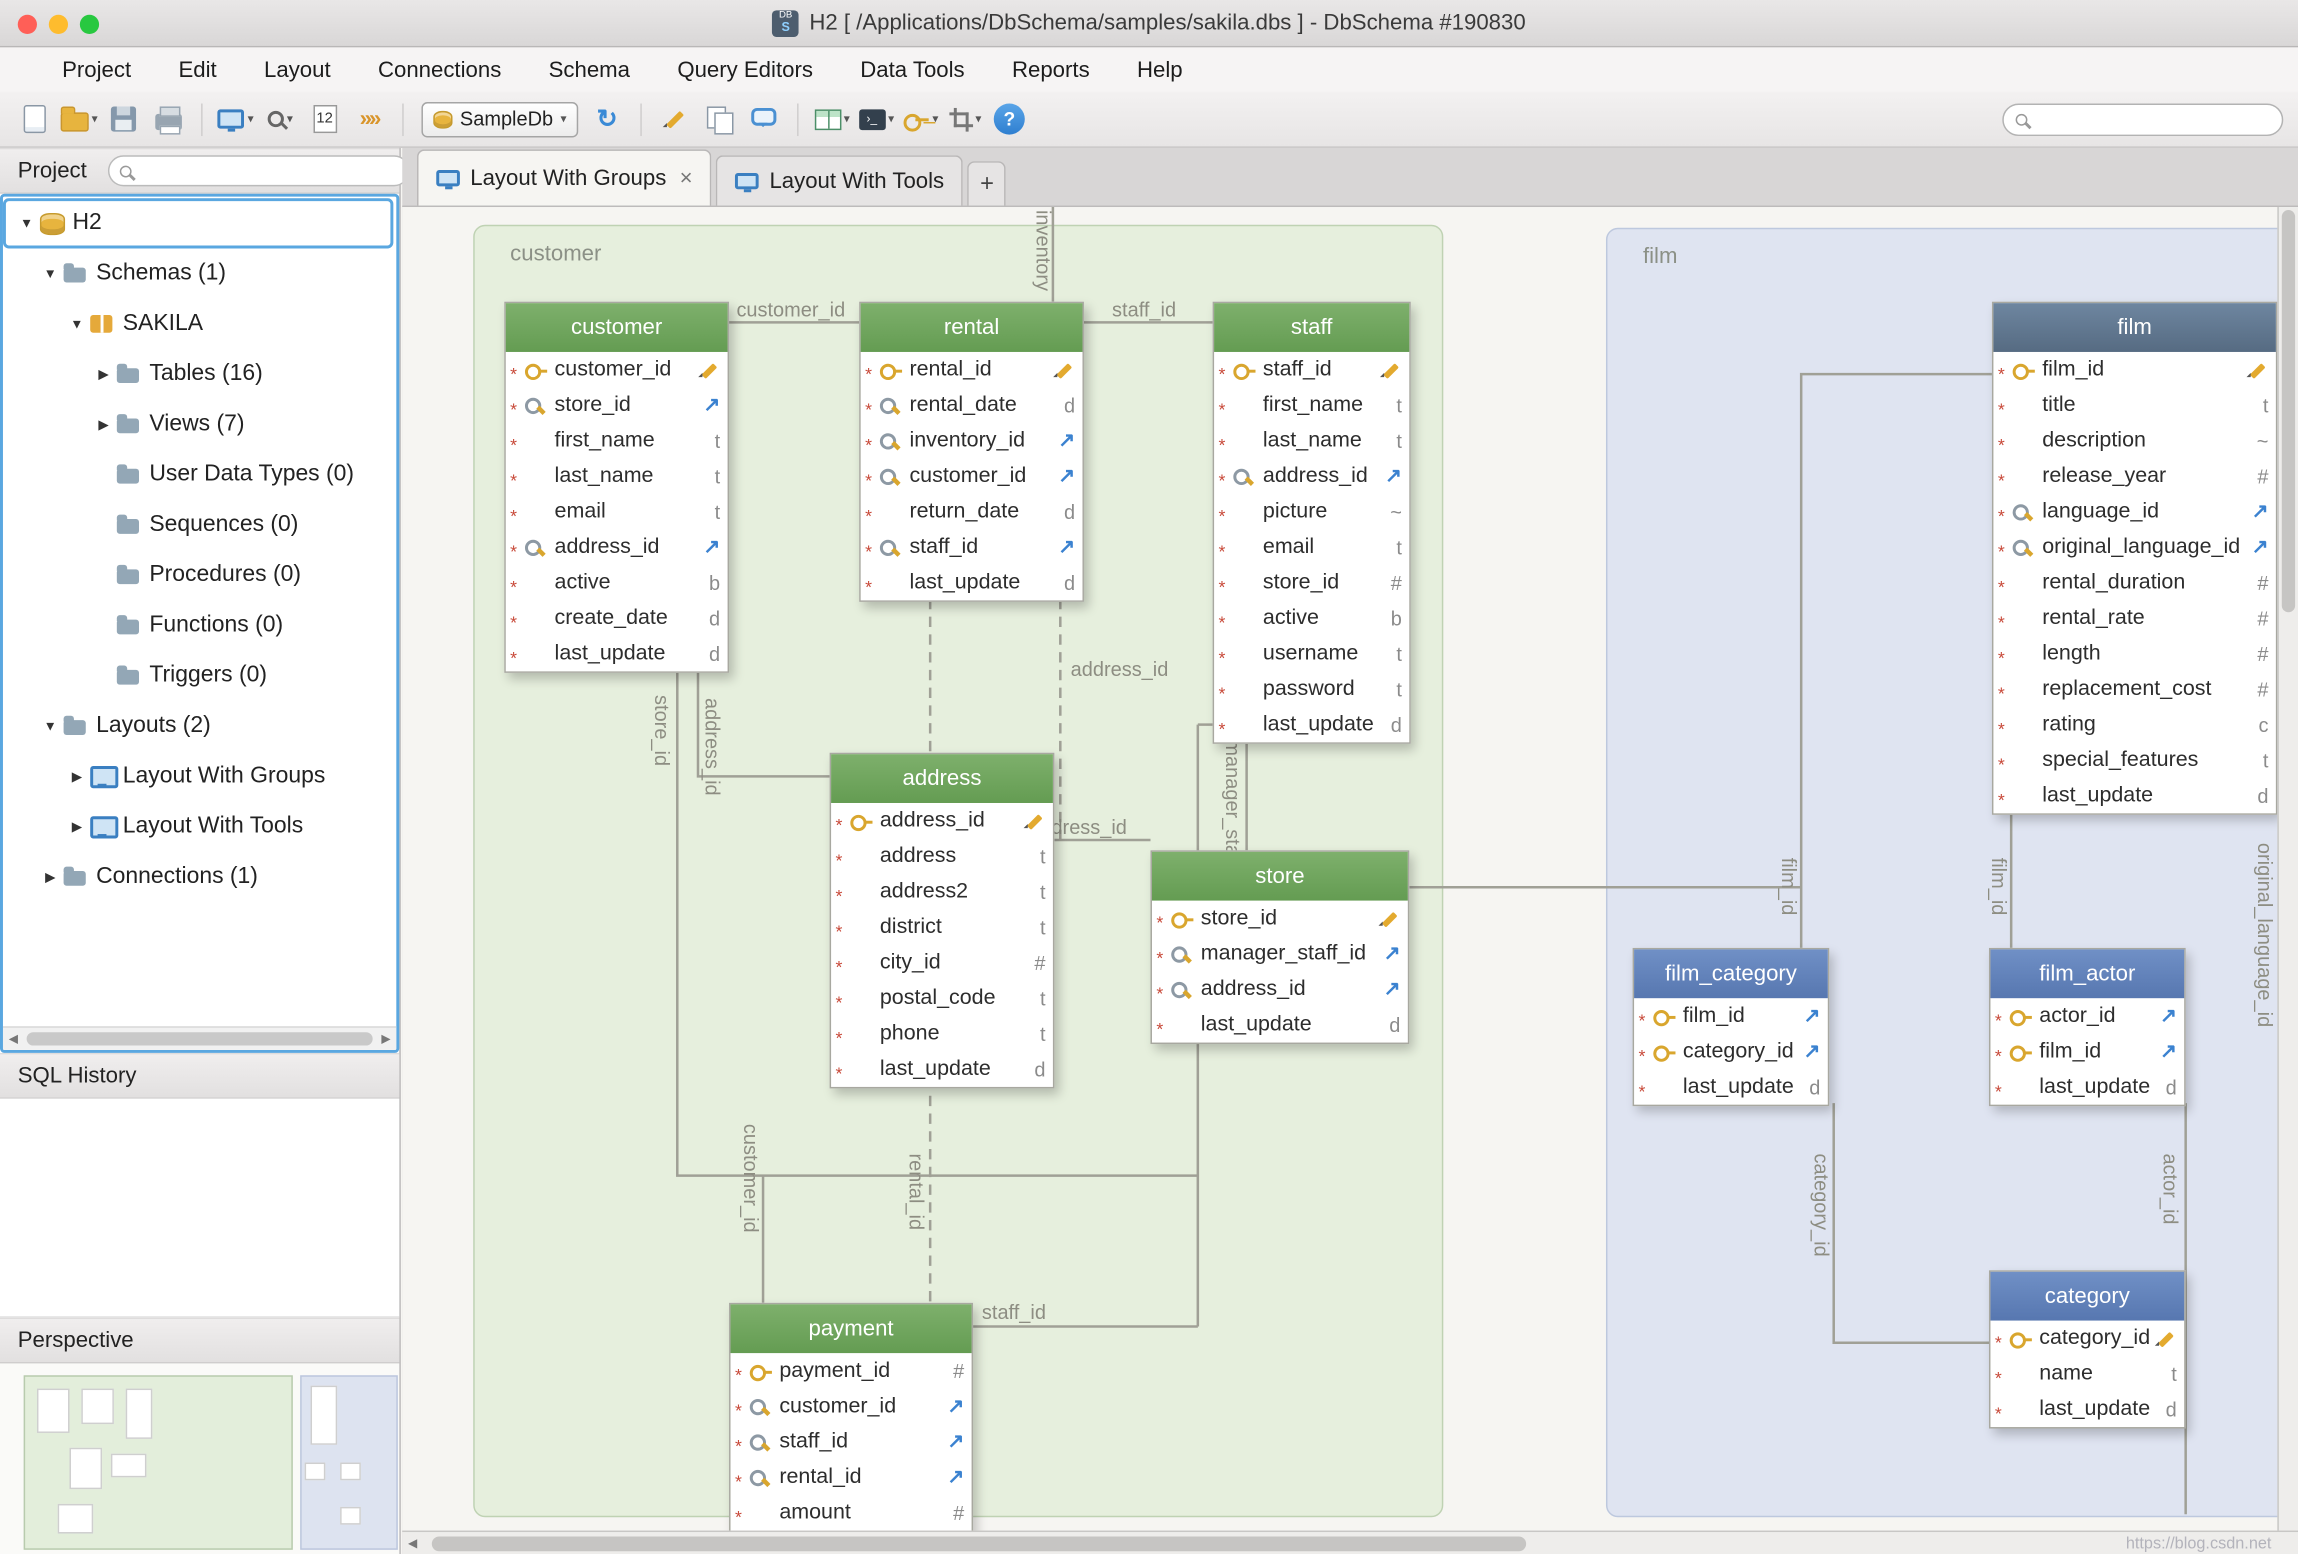 This screenshot has height=1554, width=2298. What do you see at coordinates (200, 1458) in the screenshot?
I see `perspective-minimap` at bounding box center [200, 1458].